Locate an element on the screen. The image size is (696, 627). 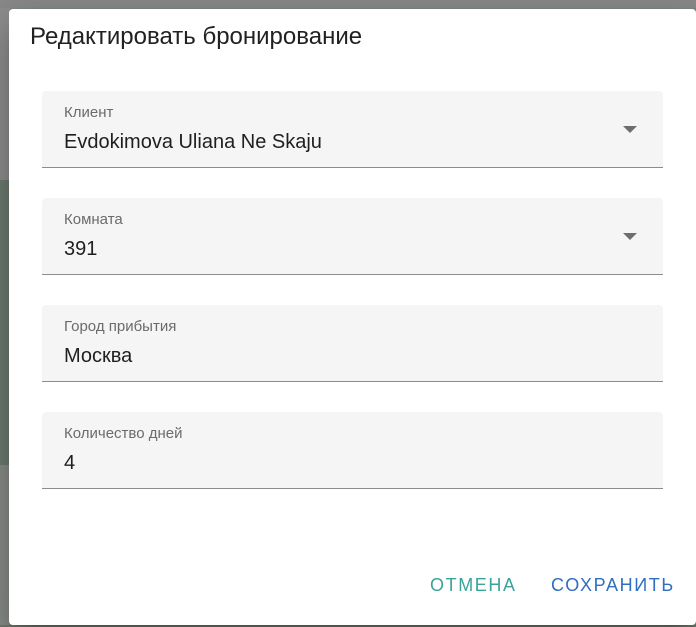
arrival-city-label: Город прибытия is located at coordinates (120, 326).